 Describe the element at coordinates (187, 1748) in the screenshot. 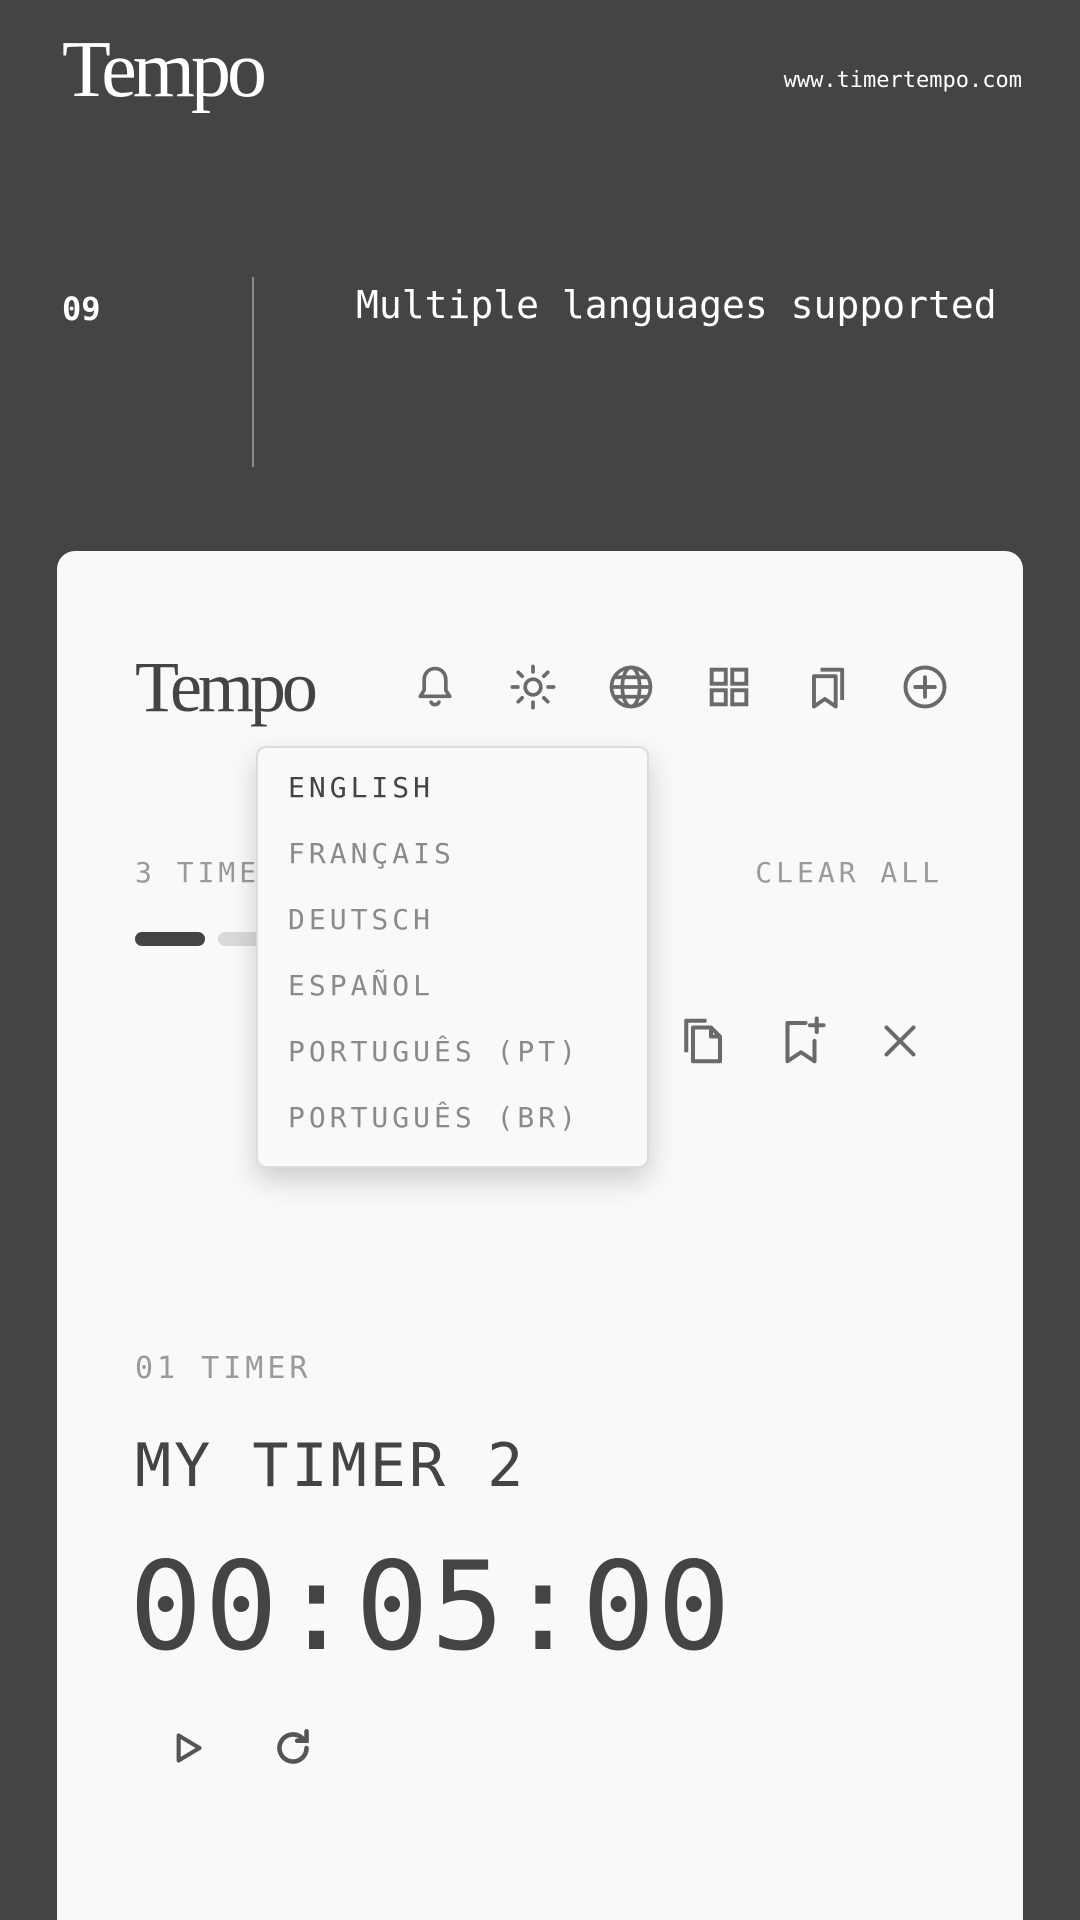

I see `play-icon` at that location.